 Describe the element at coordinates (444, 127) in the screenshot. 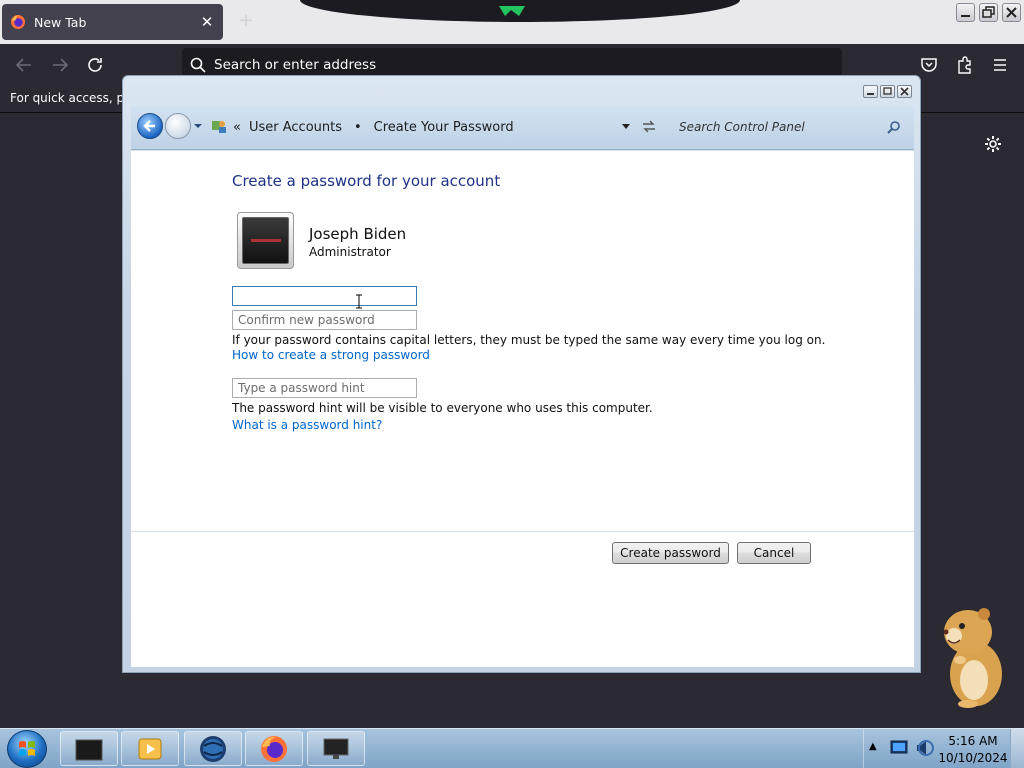

I see `breadcrumb-create-password: Create Your Password` at that location.